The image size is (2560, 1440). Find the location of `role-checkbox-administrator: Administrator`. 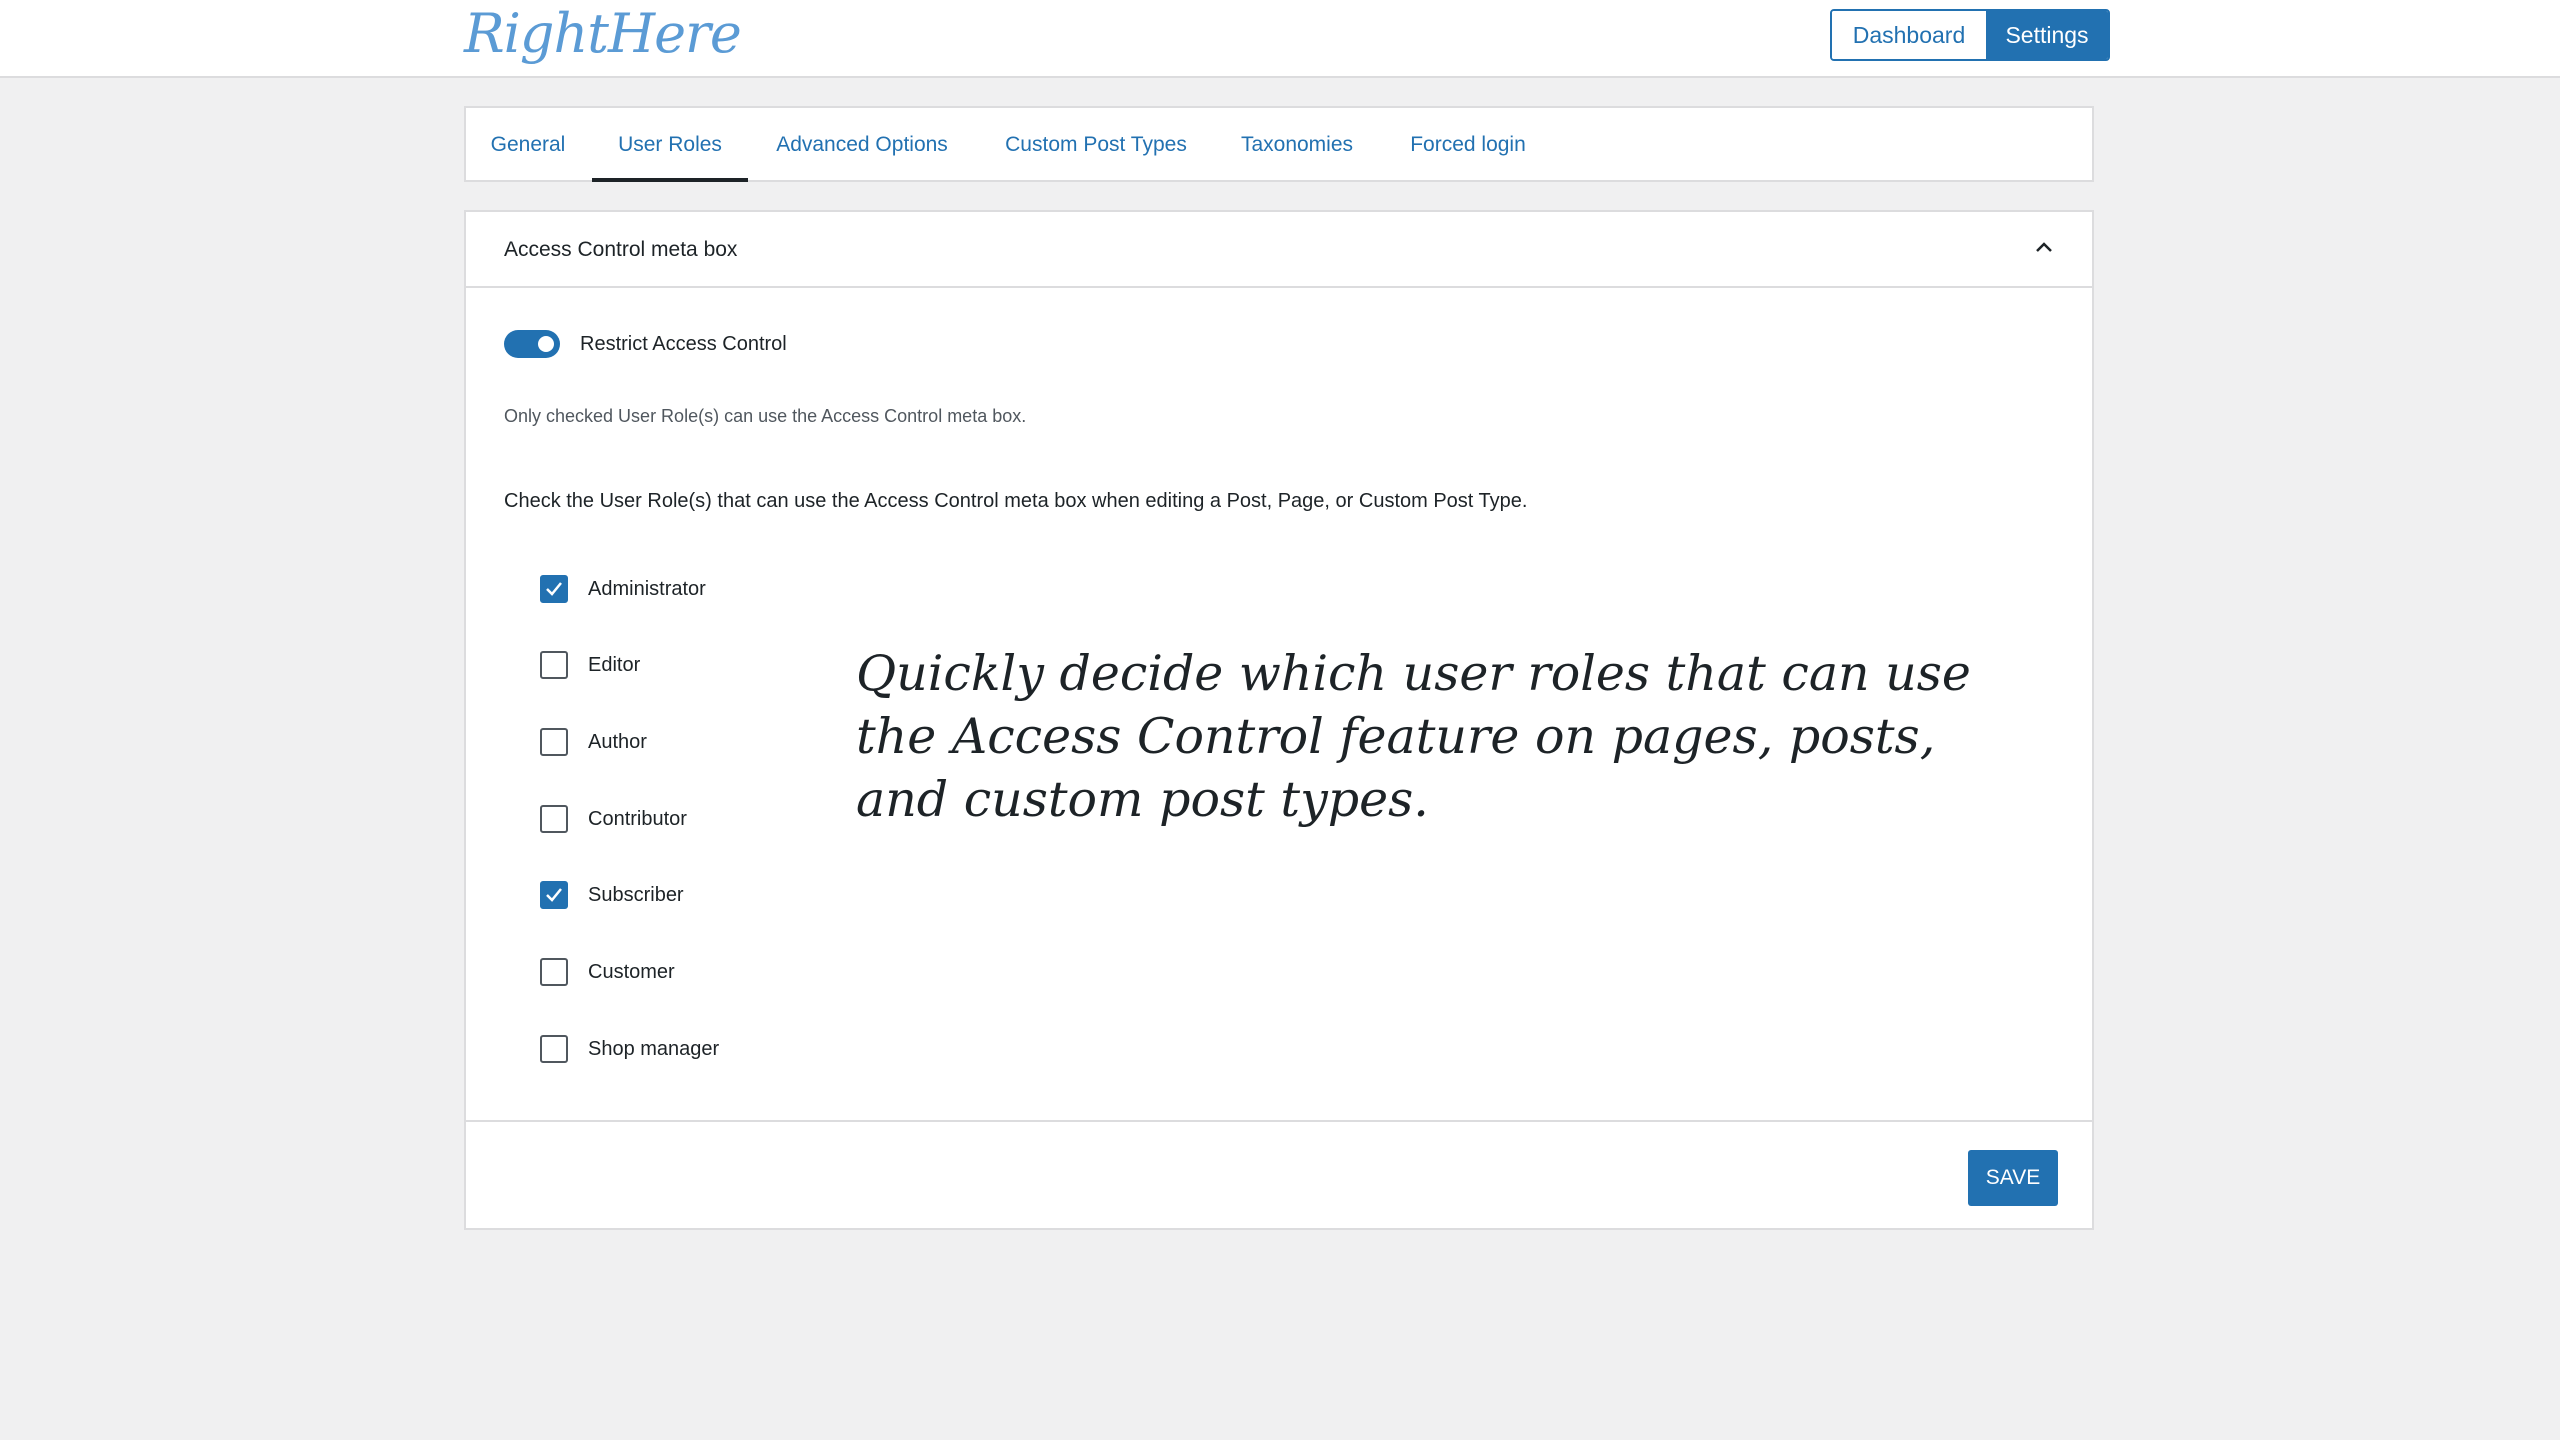

role-checkbox-administrator: Administrator is located at coordinates (623, 589).